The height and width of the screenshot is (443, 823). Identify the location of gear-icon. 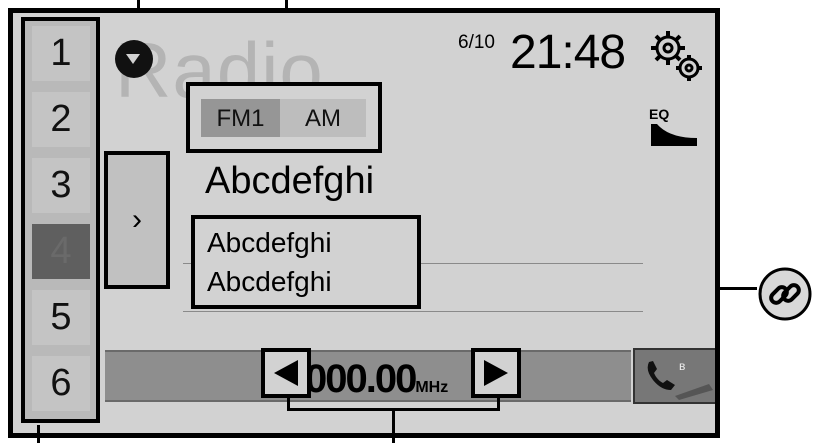
(677, 57).